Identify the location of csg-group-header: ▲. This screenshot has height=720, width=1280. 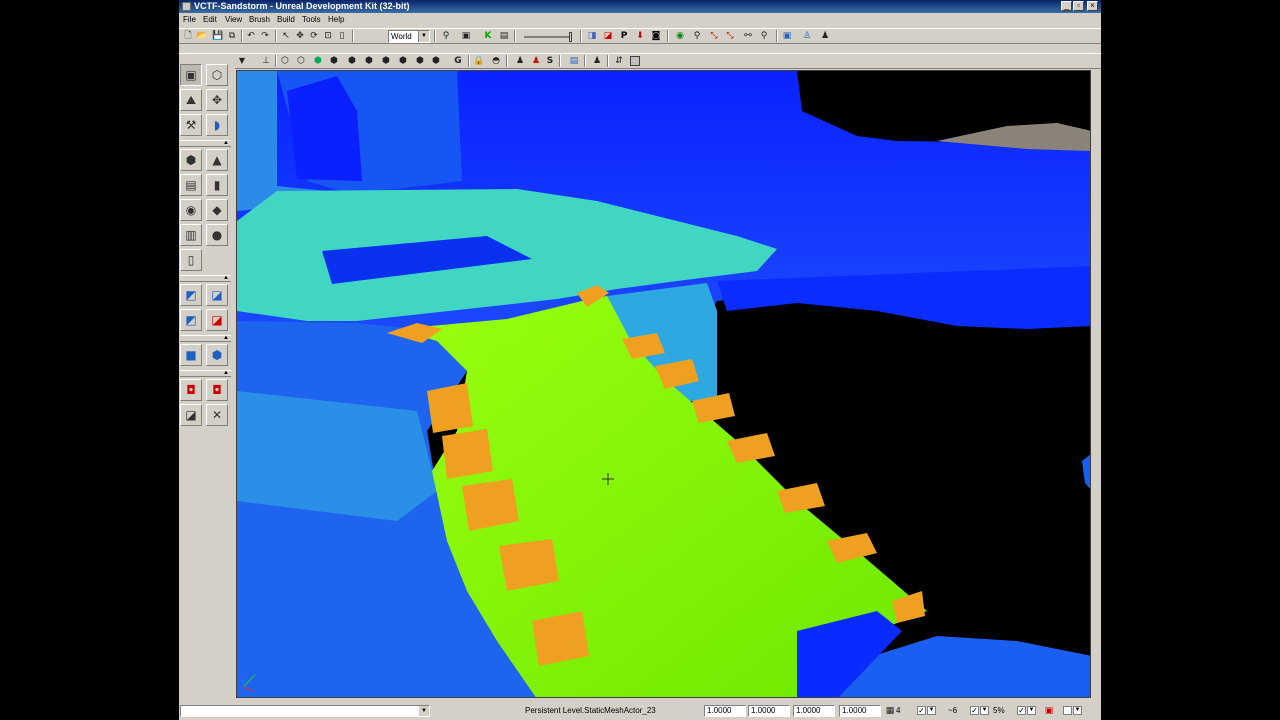
(205, 278).